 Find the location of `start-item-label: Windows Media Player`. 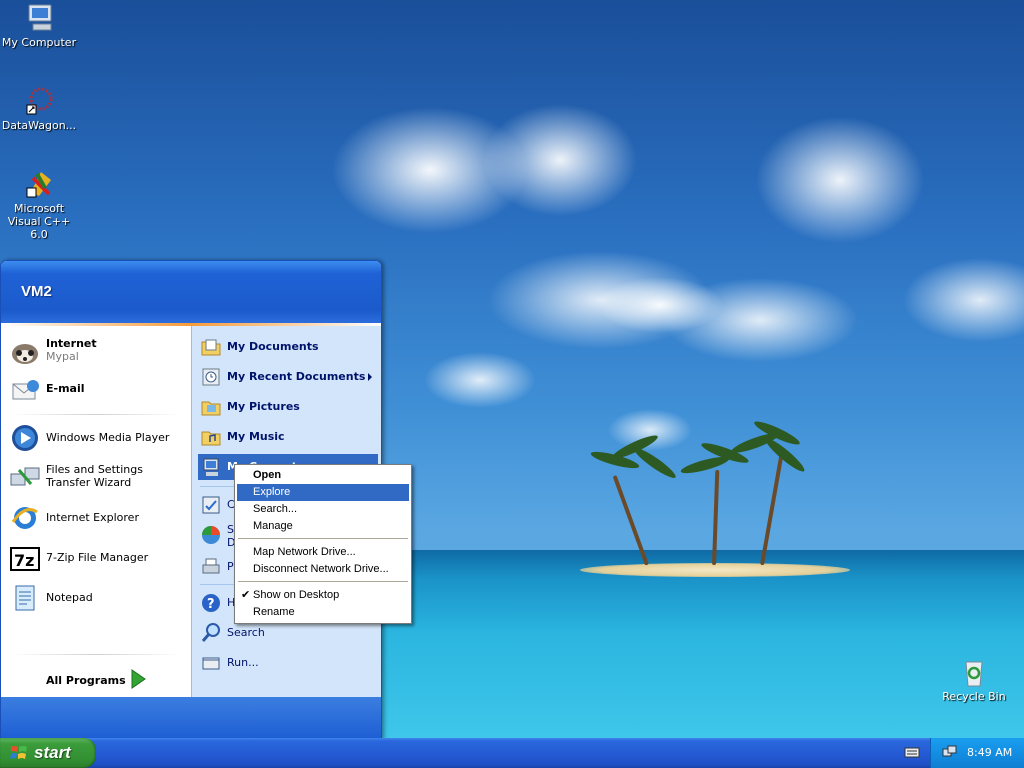

start-item-label: Windows Media Player is located at coordinates (108, 437).